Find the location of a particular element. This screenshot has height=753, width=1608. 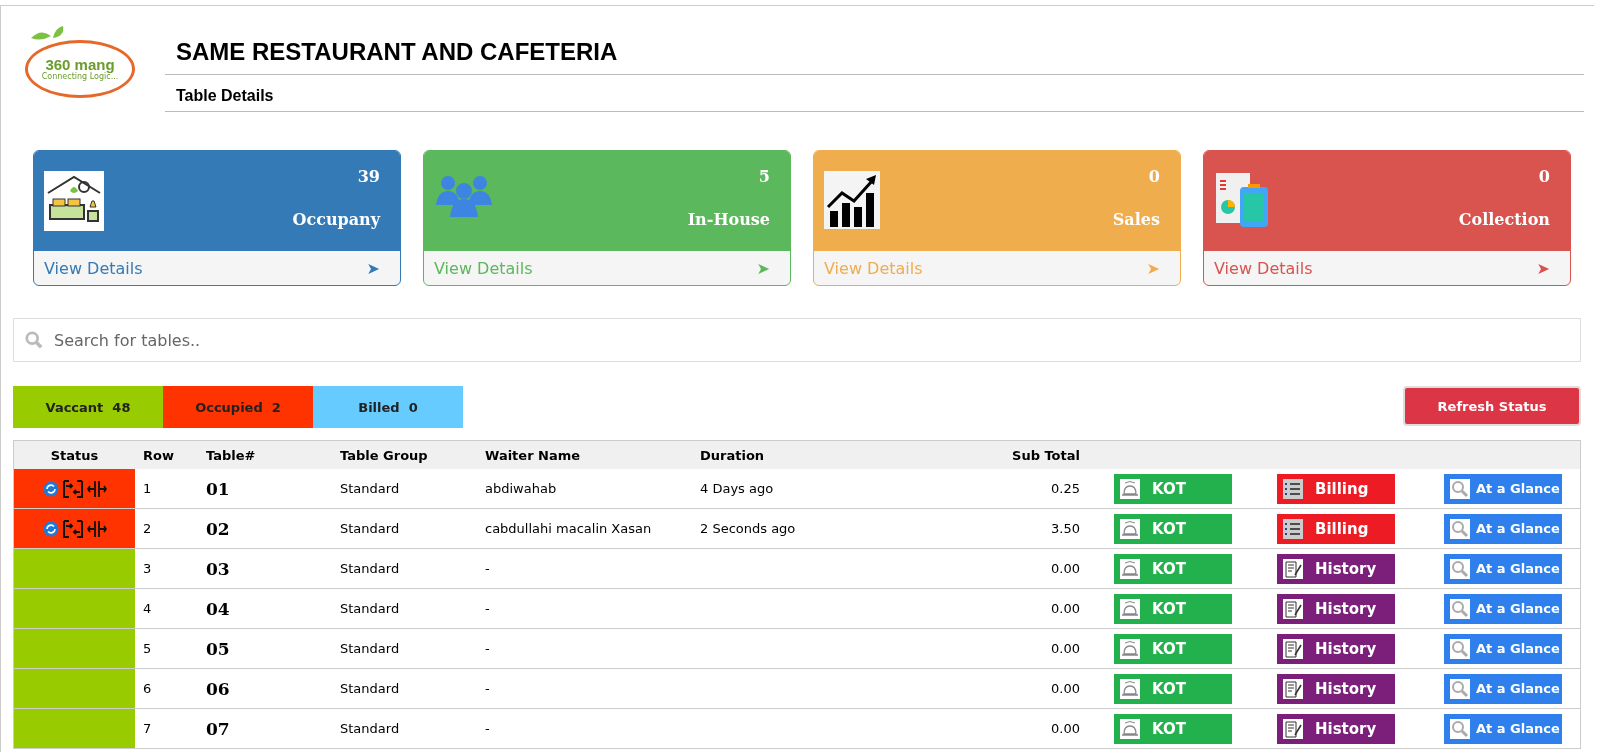

card-value: 0 is located at coordinates (1154, 176).